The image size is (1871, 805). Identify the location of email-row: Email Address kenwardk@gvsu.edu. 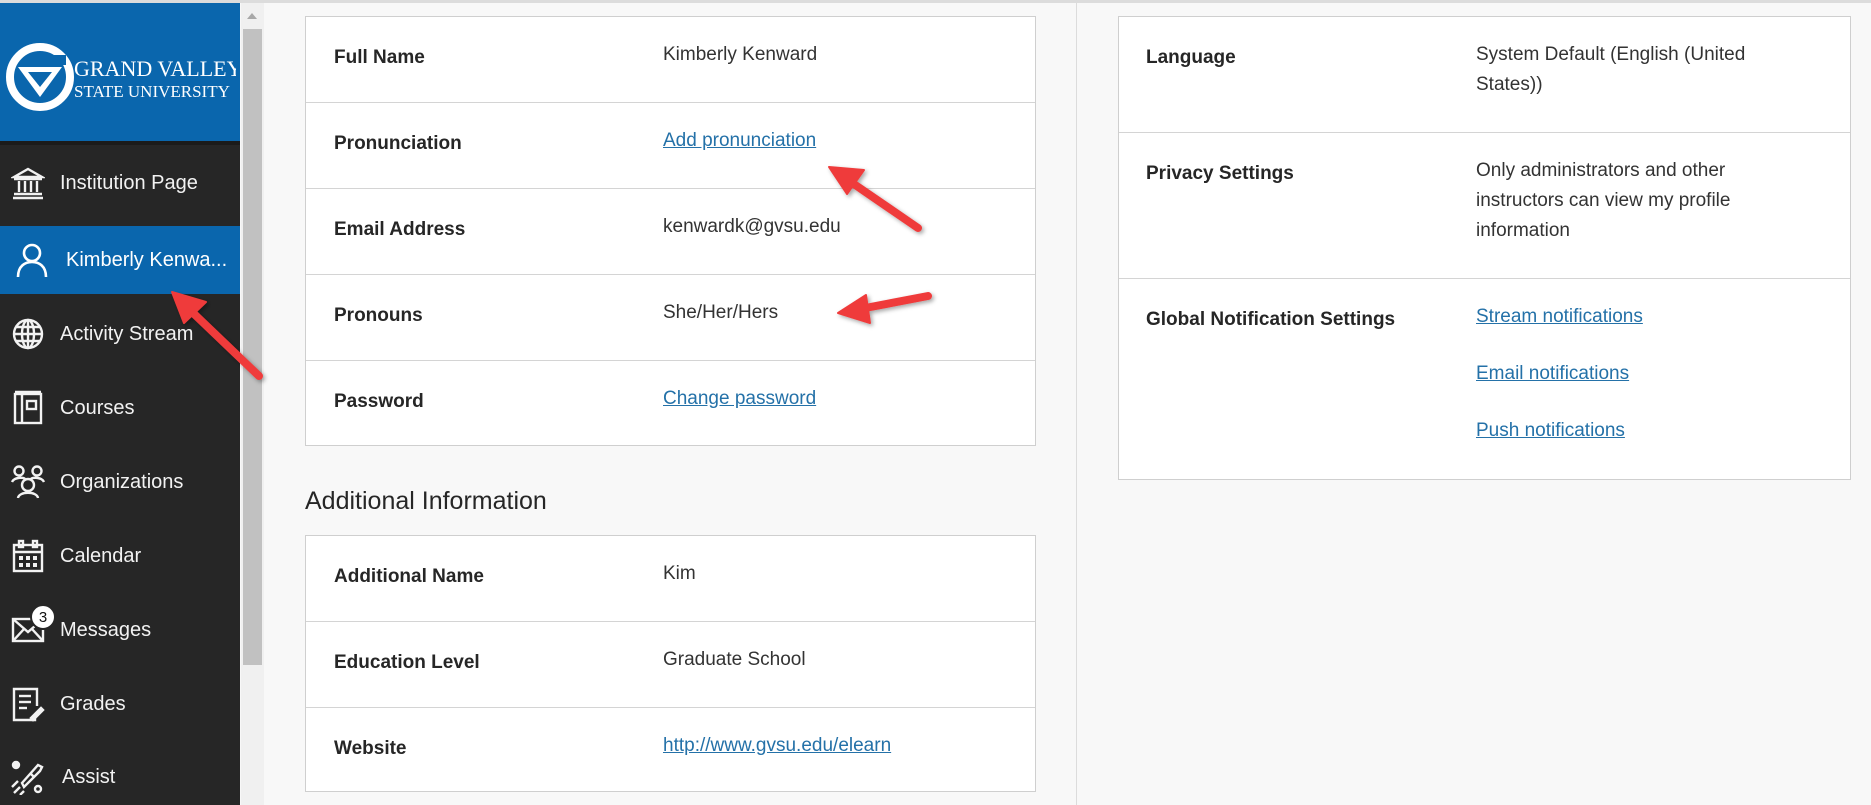
(670, 232).